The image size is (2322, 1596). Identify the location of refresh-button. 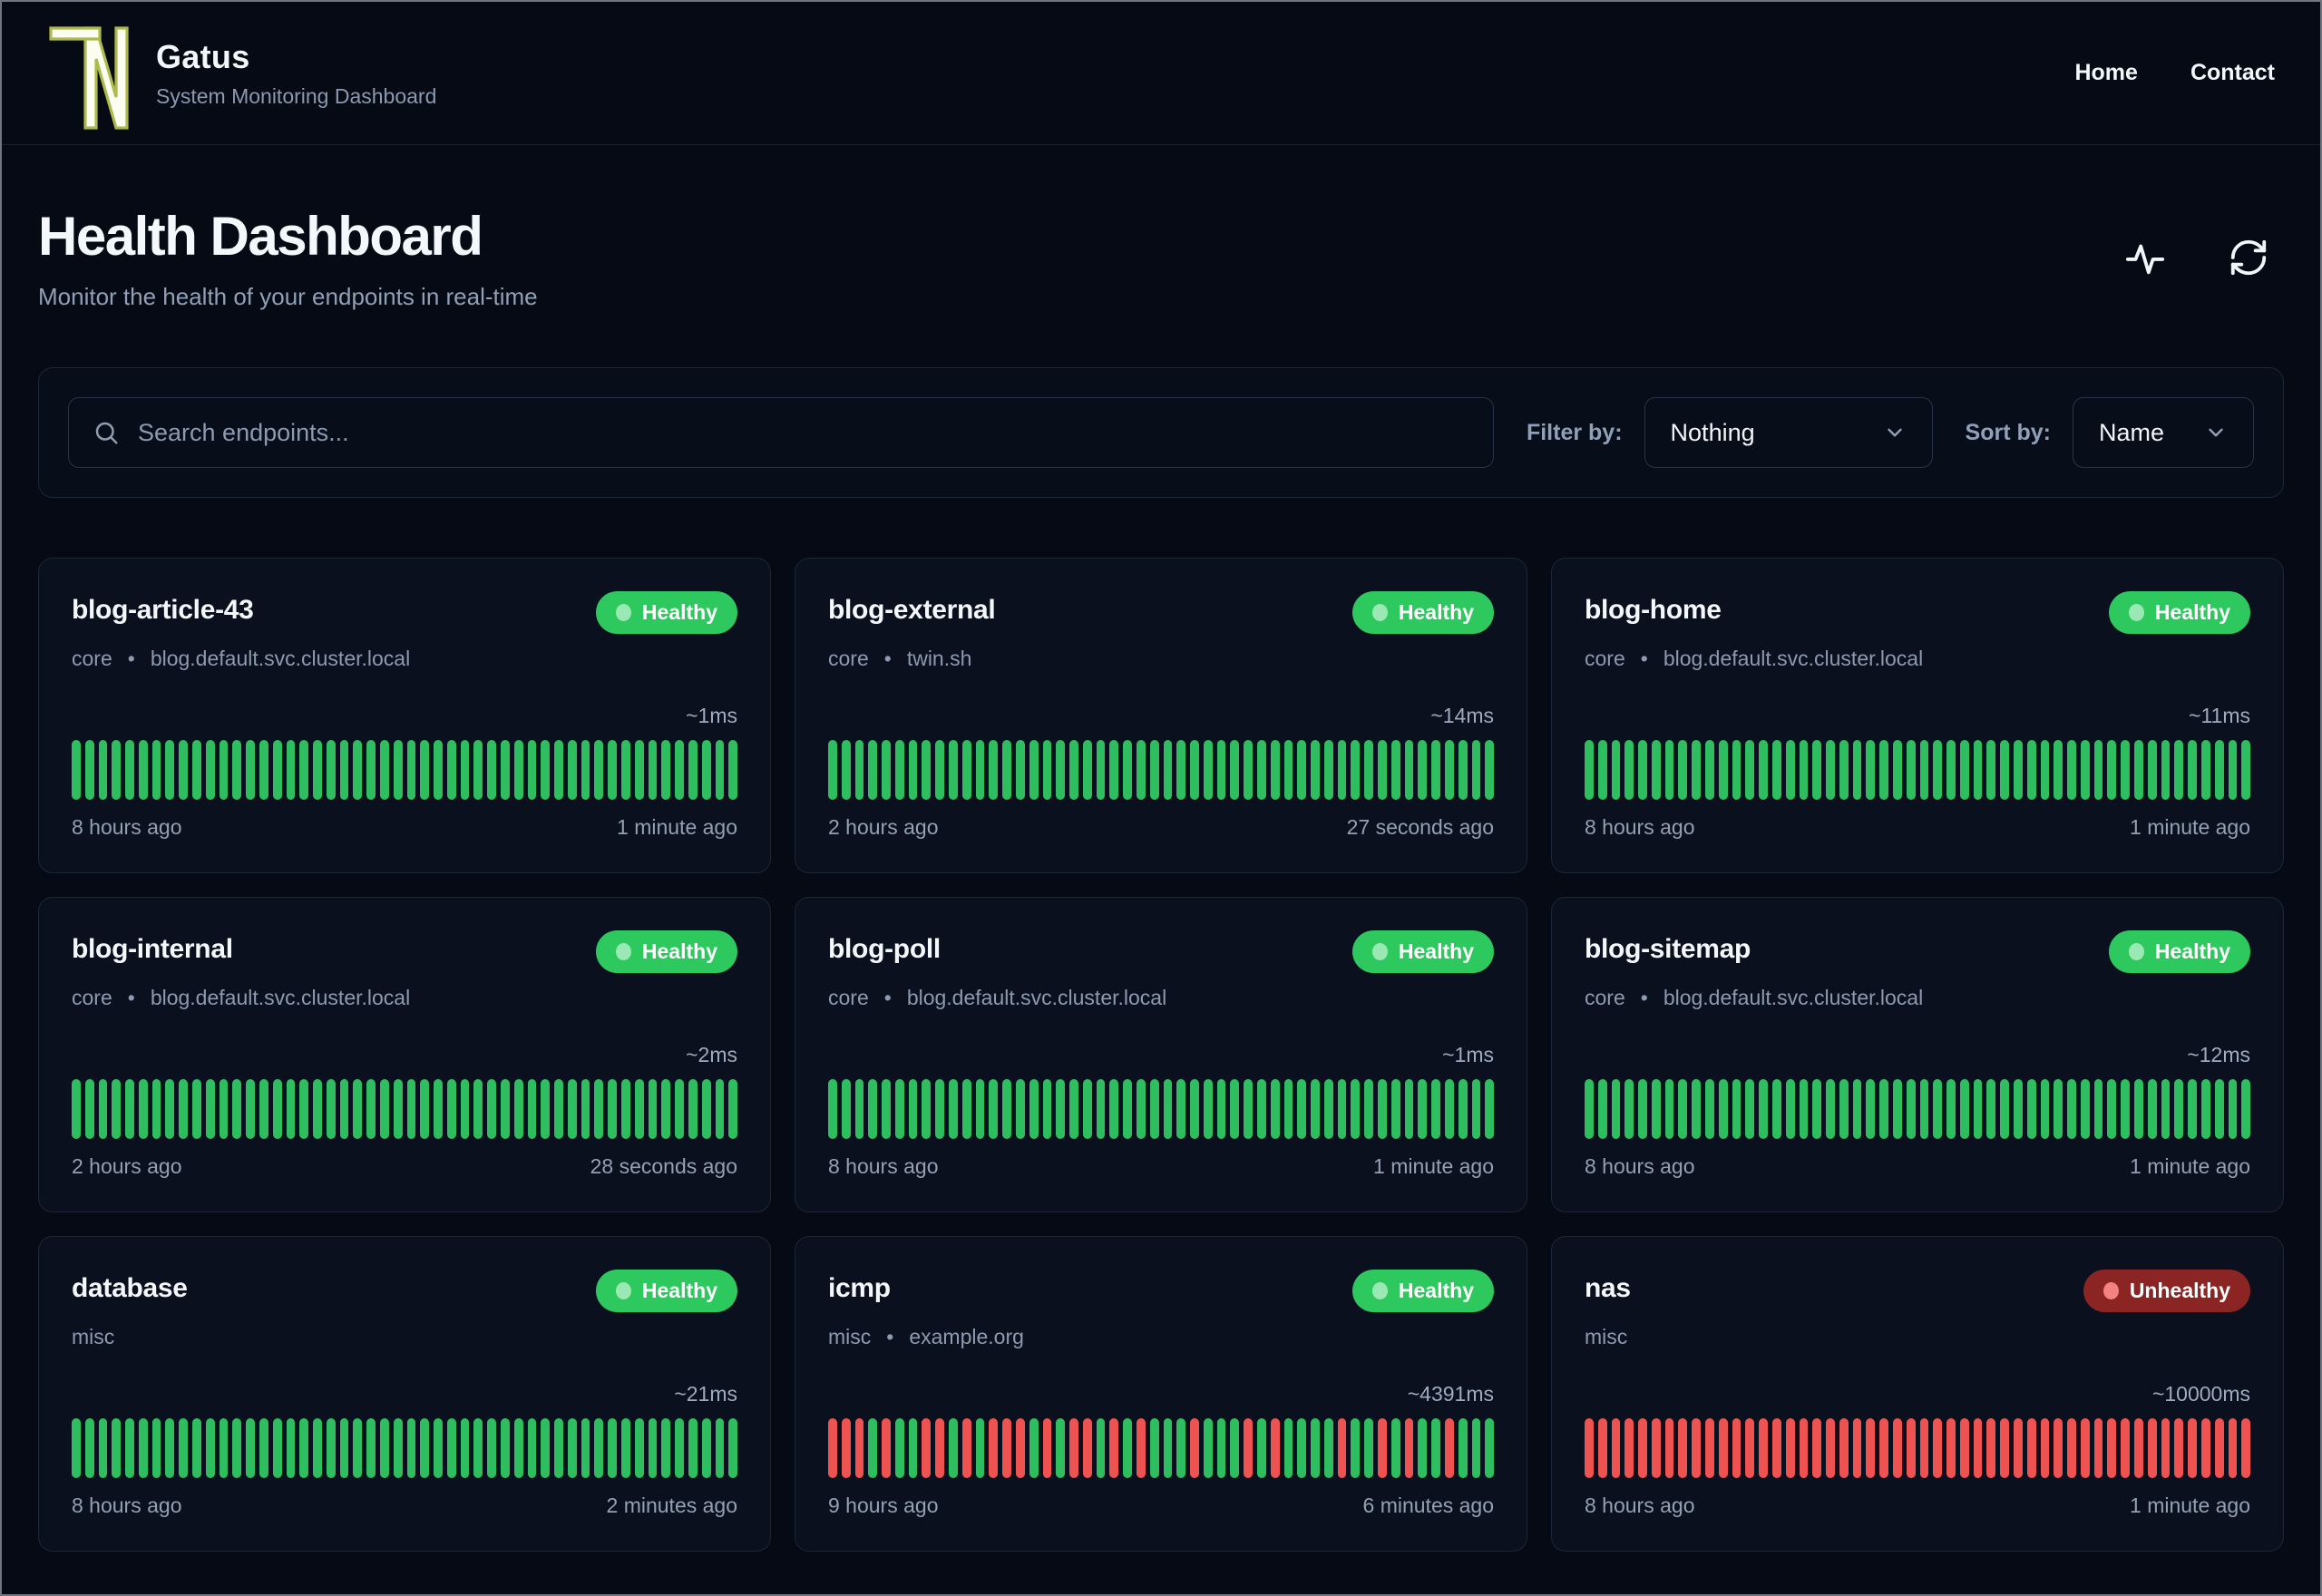
(2248, 259).